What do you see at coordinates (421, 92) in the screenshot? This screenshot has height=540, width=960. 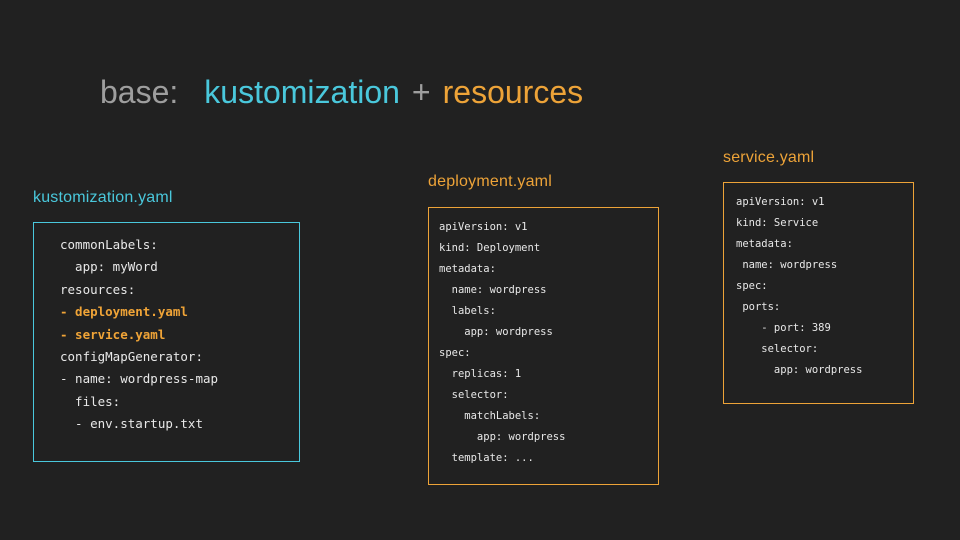 I see `title-plus-sign: +` at bounding box center [421, 92].